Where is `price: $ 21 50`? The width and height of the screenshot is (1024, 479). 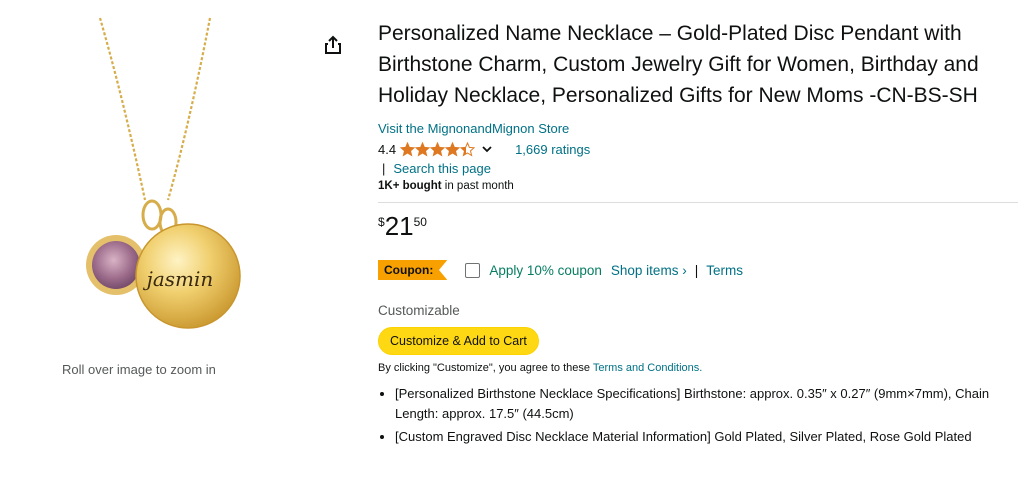 price: $ 21 50 is located at coordinates (698, 229).